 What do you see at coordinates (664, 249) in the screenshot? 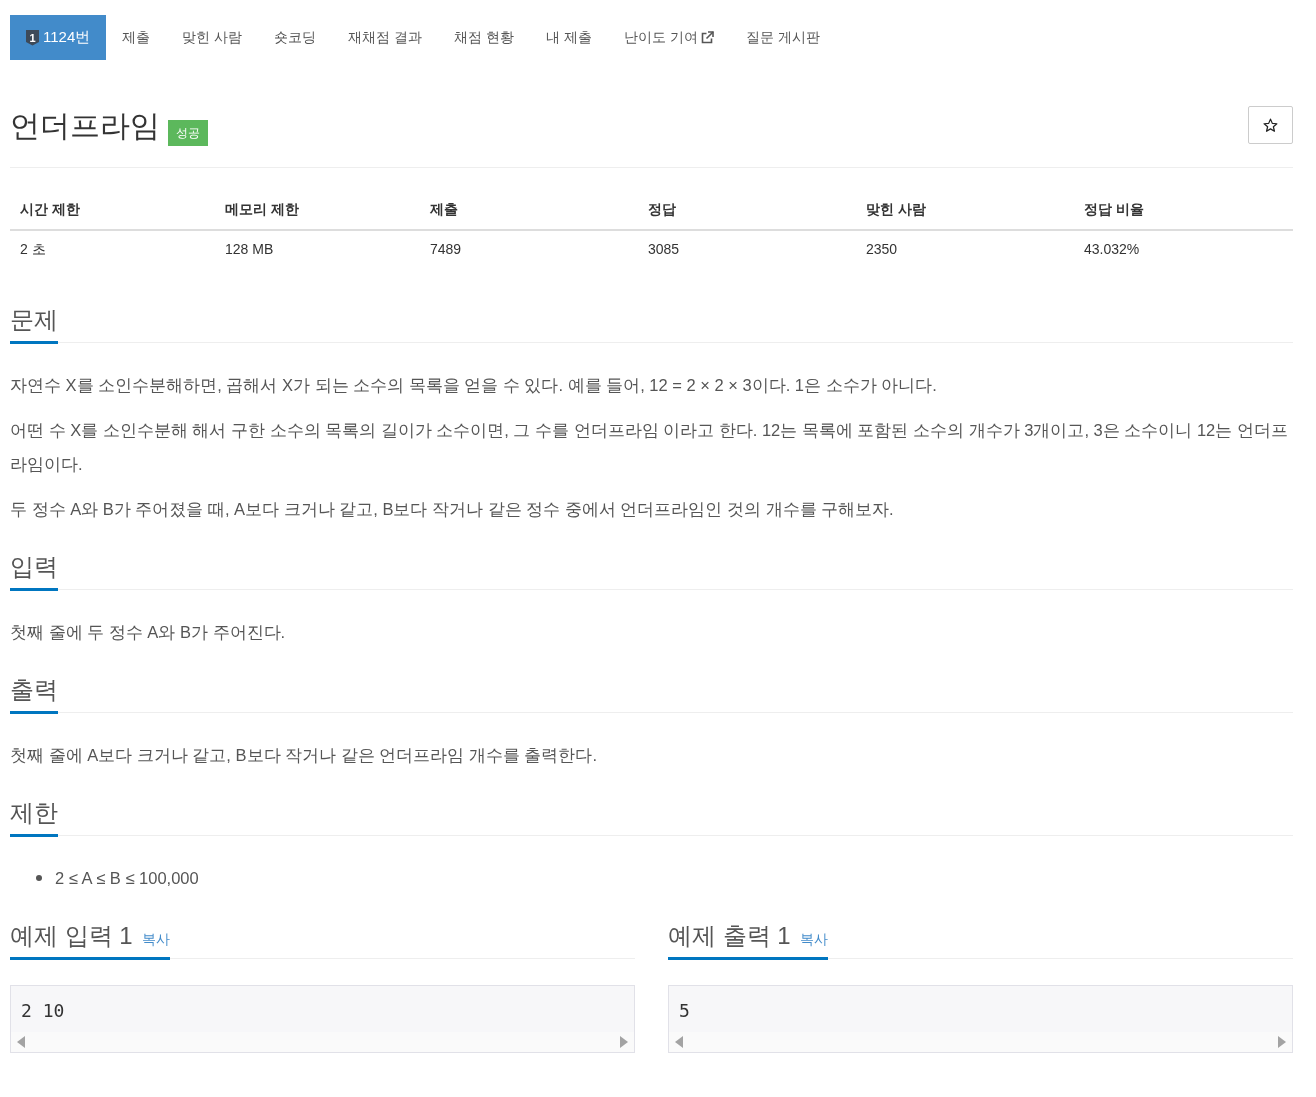
I see `table-cell: 3085` at bounding box center [664, 249].